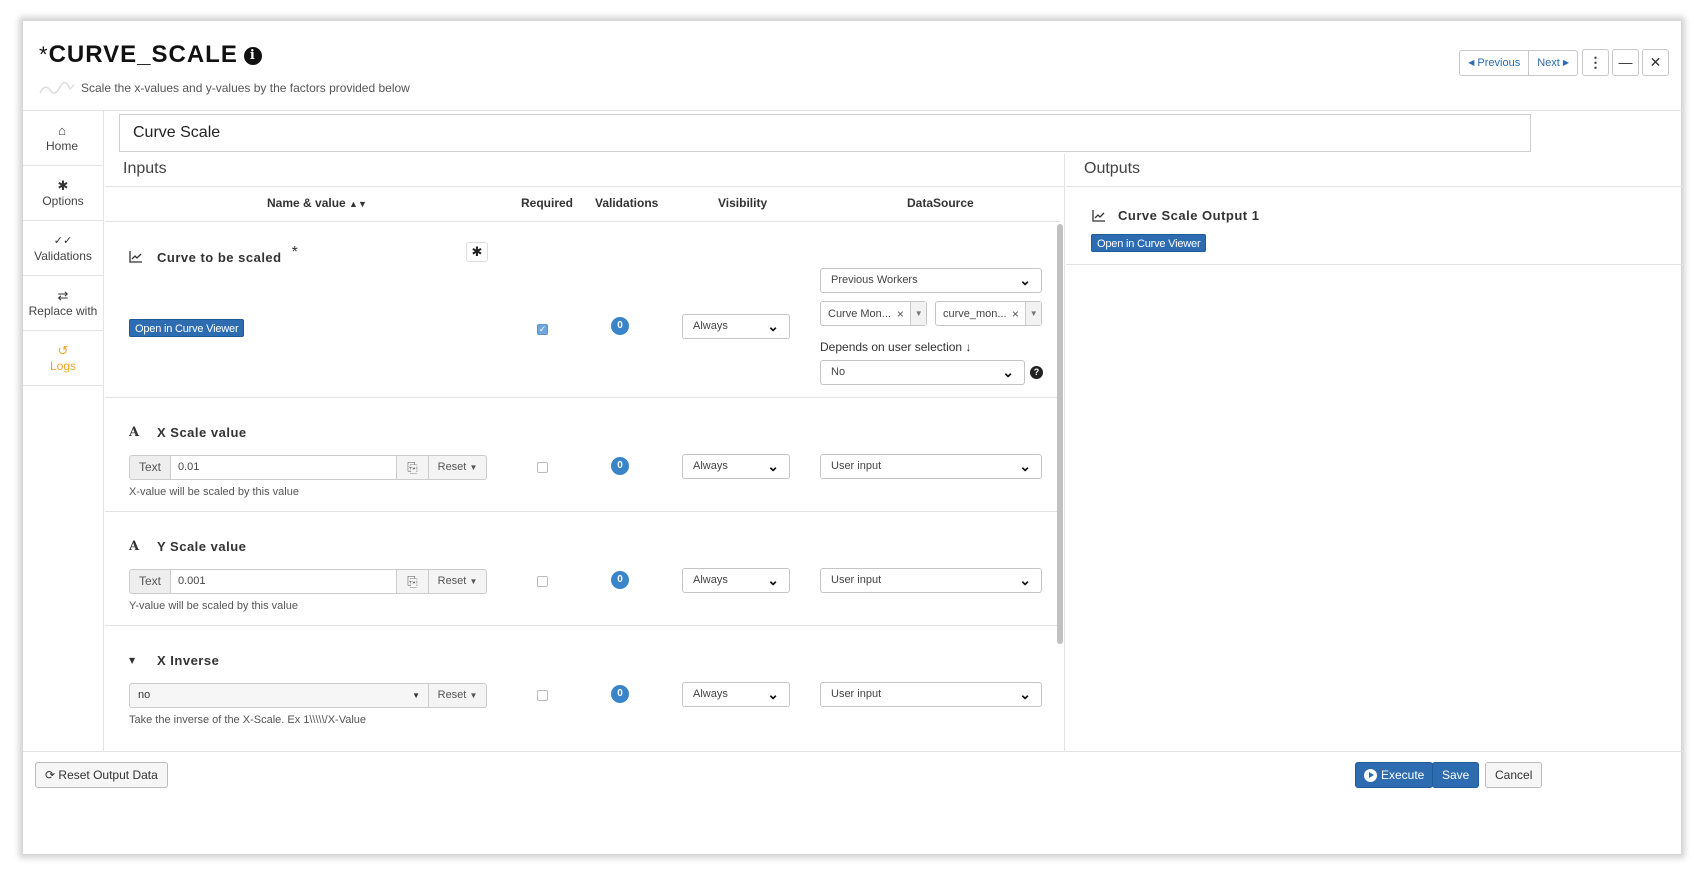 The height and width of the screenshot is (879, 1703). What do you see at coordinates (295, 252) in the screenshot?
I see `required-asterisk: *` at bounding box center [295, 252].